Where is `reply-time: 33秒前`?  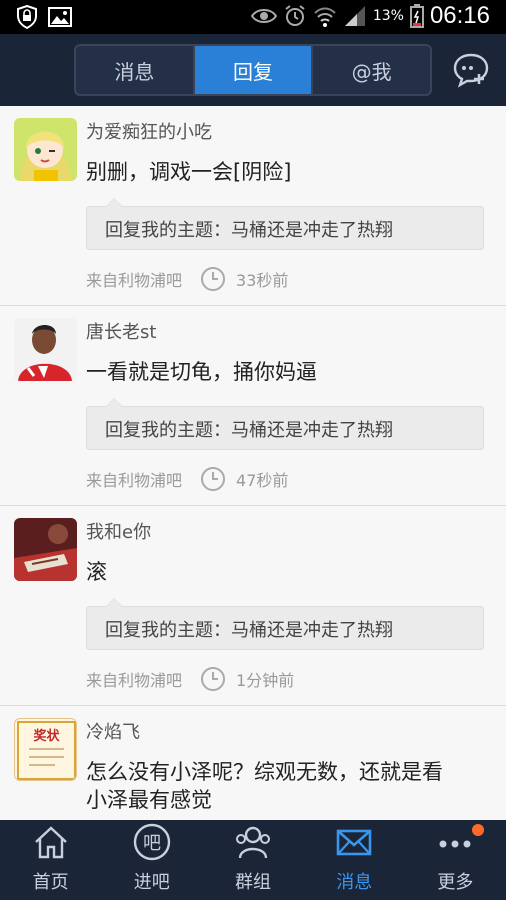
reply-time: 33秒前 is located at coordinates (262, 280).